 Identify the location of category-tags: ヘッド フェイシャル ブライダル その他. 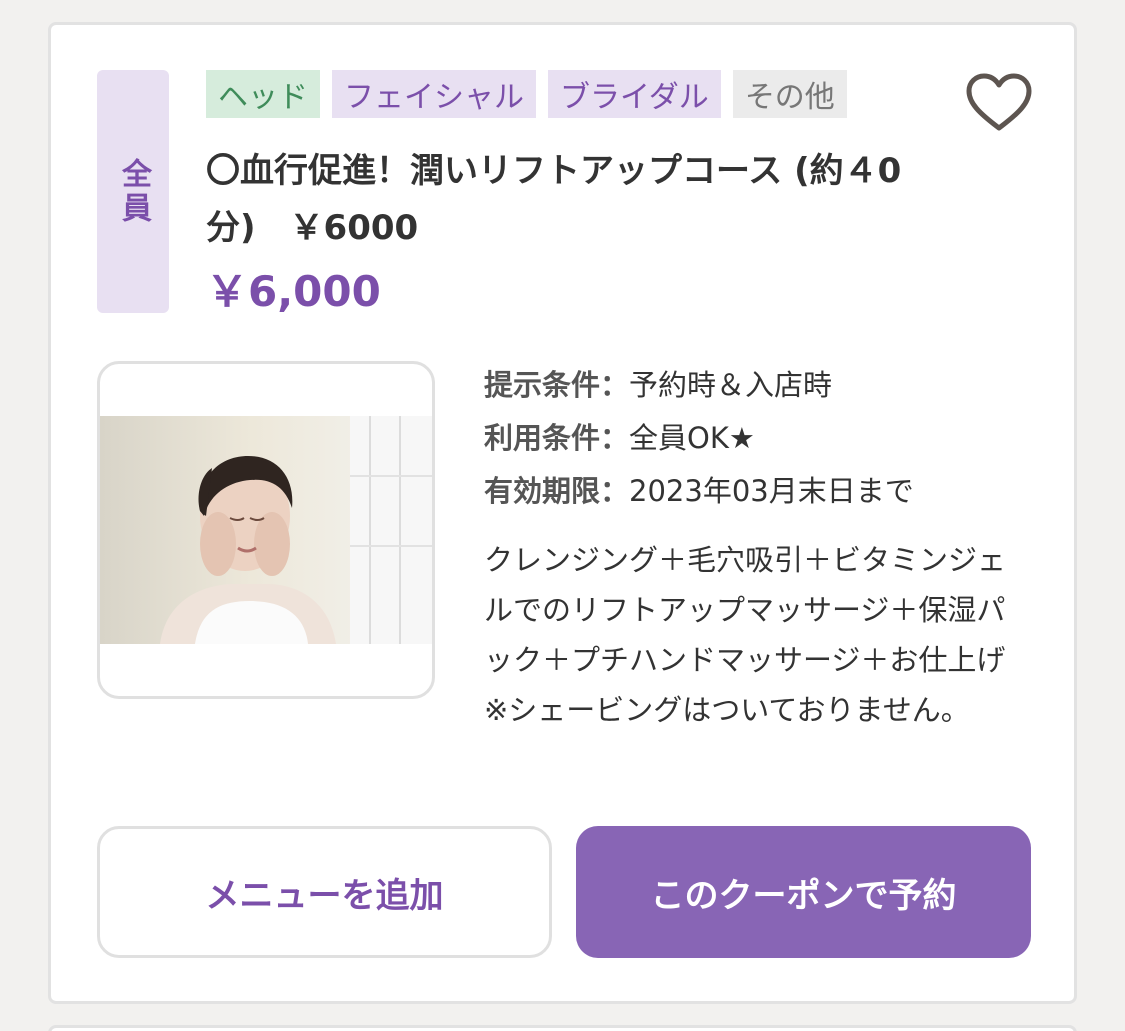
(526, 94).